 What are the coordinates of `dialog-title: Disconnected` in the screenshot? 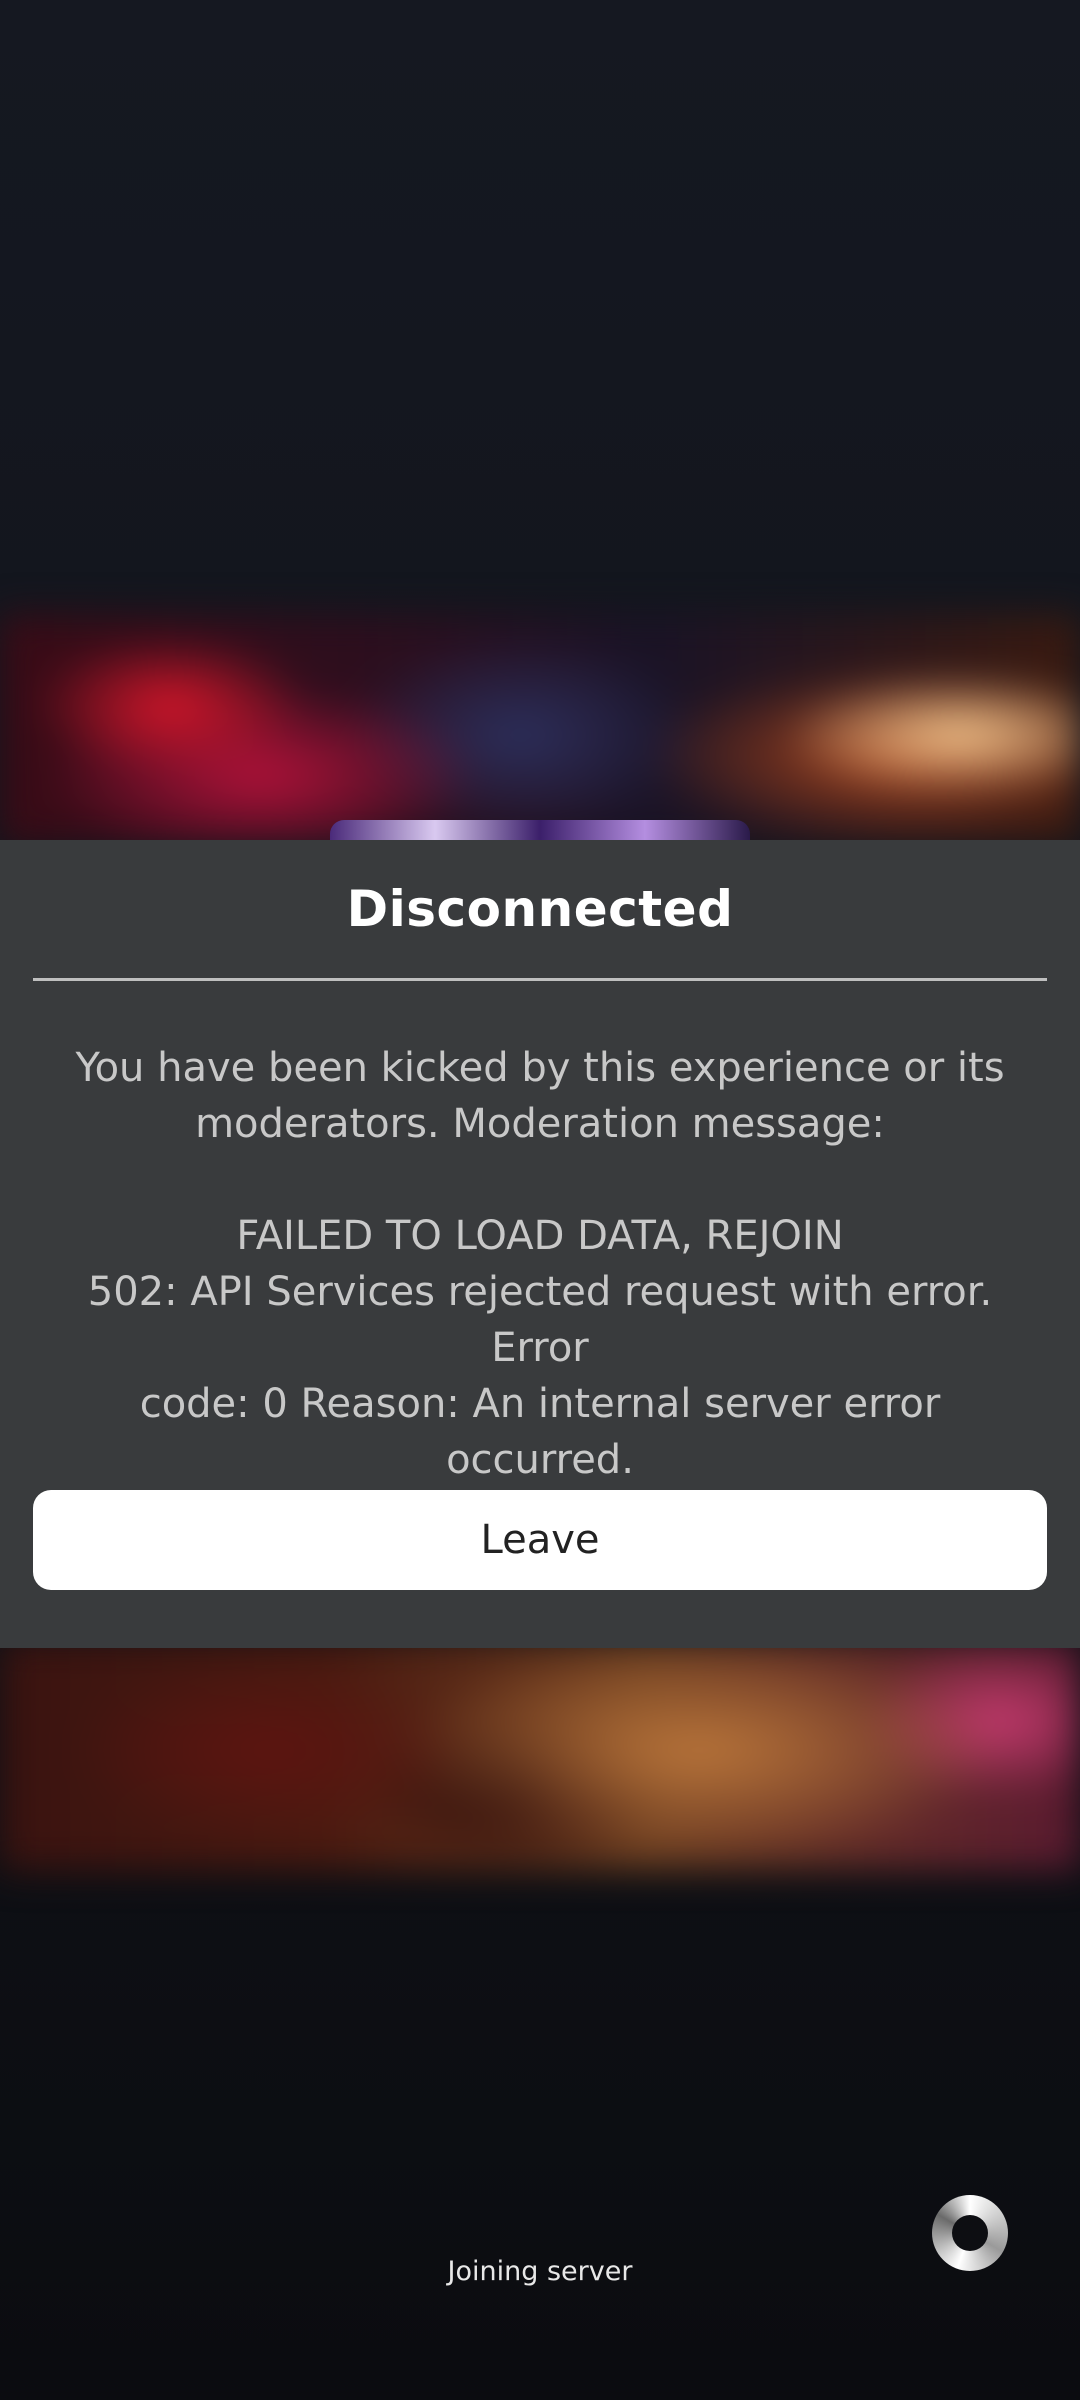 It's located at (540, 909).